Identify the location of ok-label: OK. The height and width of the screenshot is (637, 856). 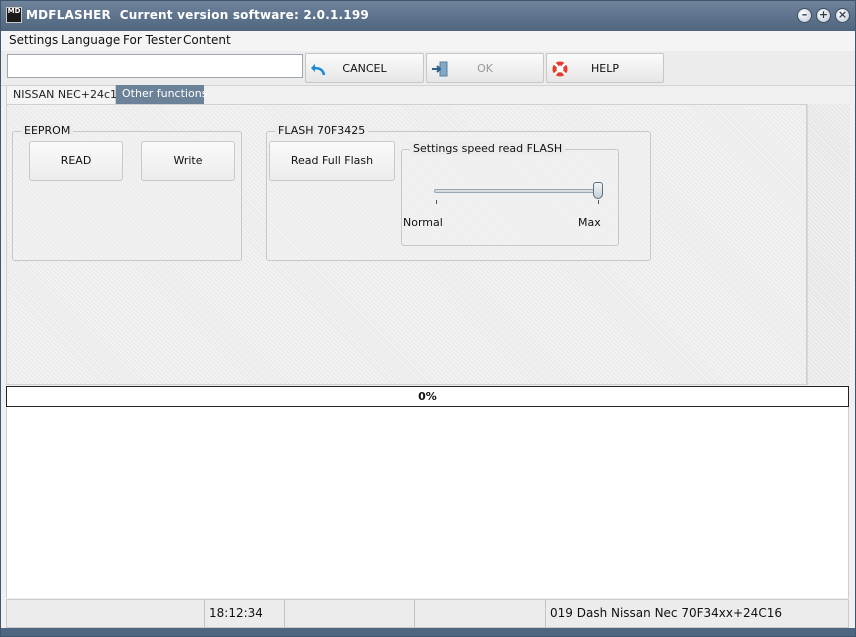
(485, 68).